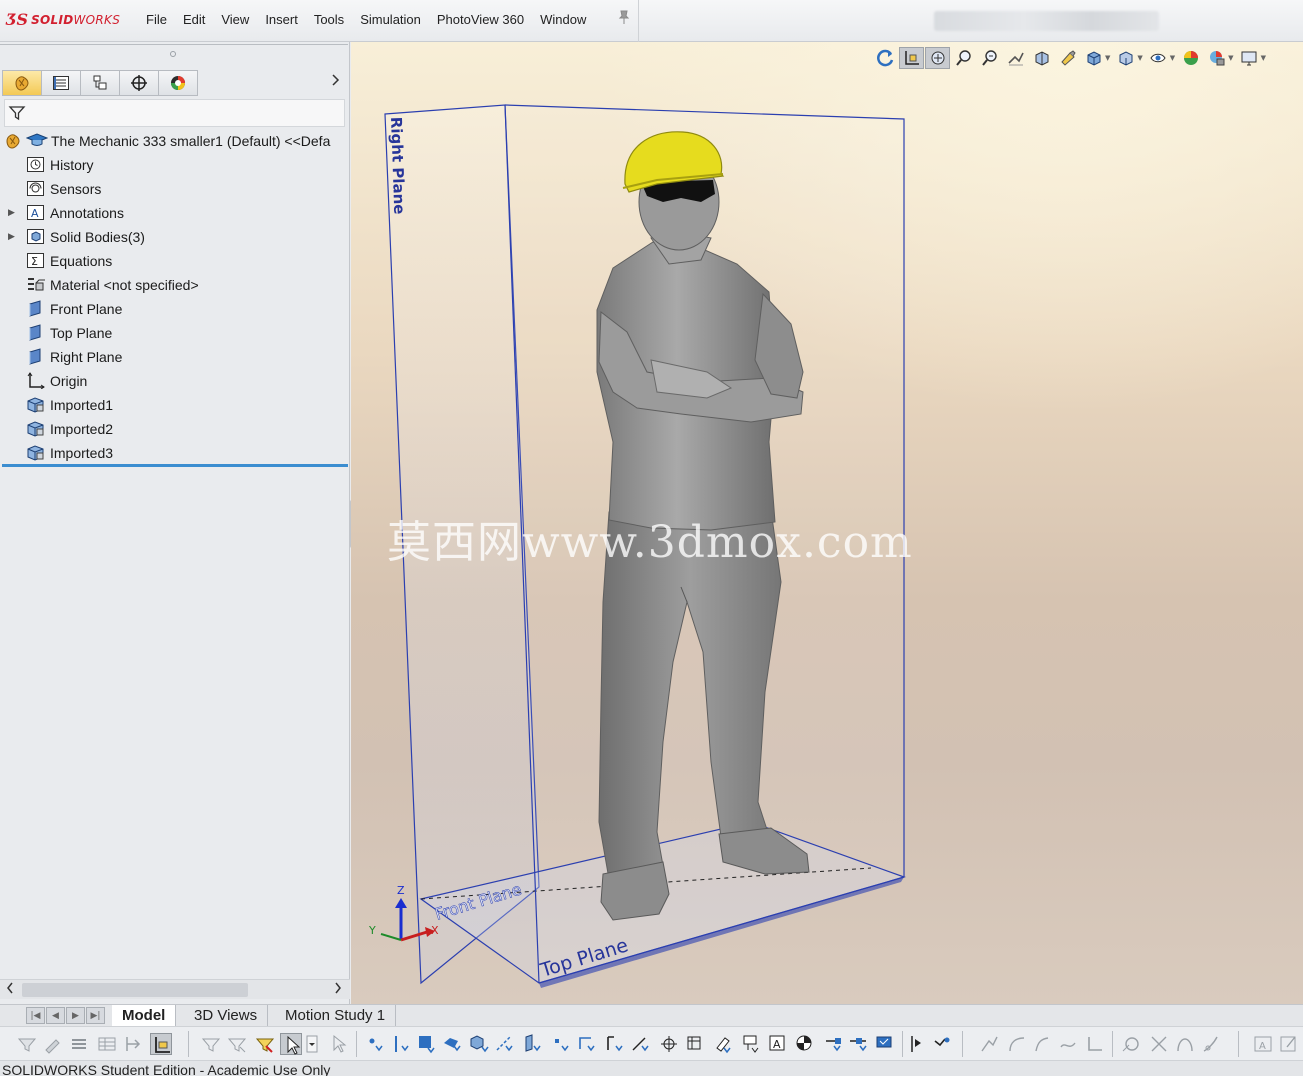 This screenshot has height=1076, width=1303. Describe the element at coordinates (61, 83) in the screenshot. I see `tab-property-manager` at that location.